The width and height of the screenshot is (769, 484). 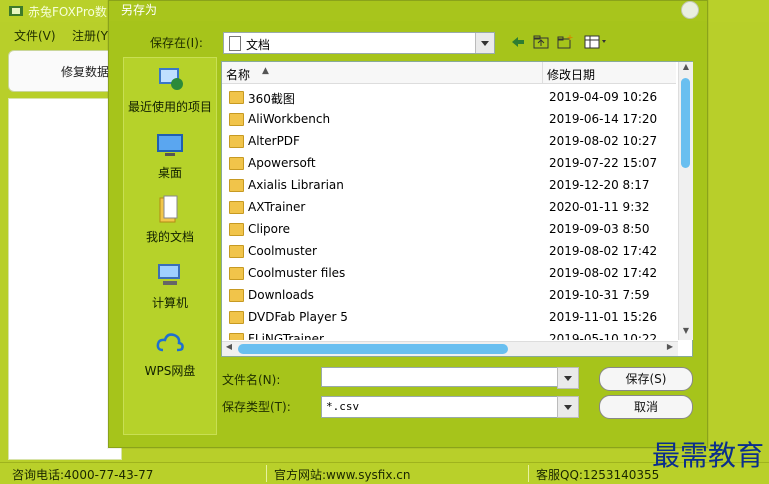 What do you see at coordinates (296, 185) in the screenshot?
I see `file-name: Axialis Librarian` at bounding box center [296, 185].